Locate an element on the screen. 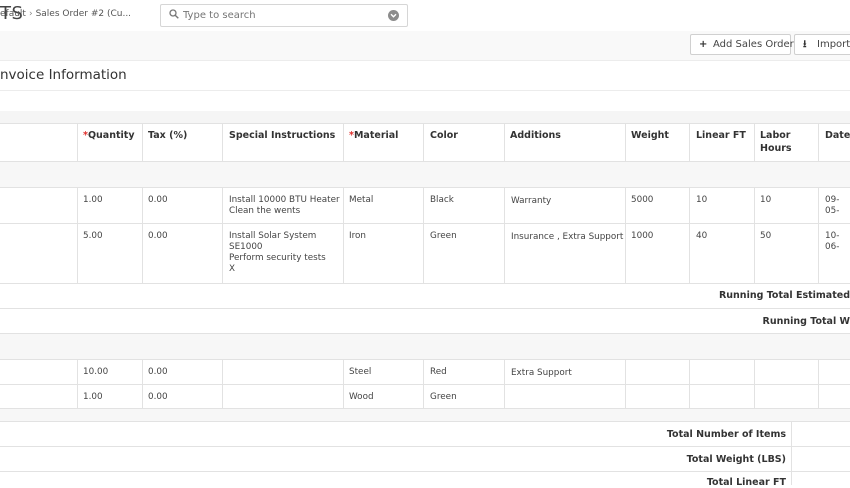  running-total-estimated-label: Running Total Estimated is located at coordinates (784, 295).